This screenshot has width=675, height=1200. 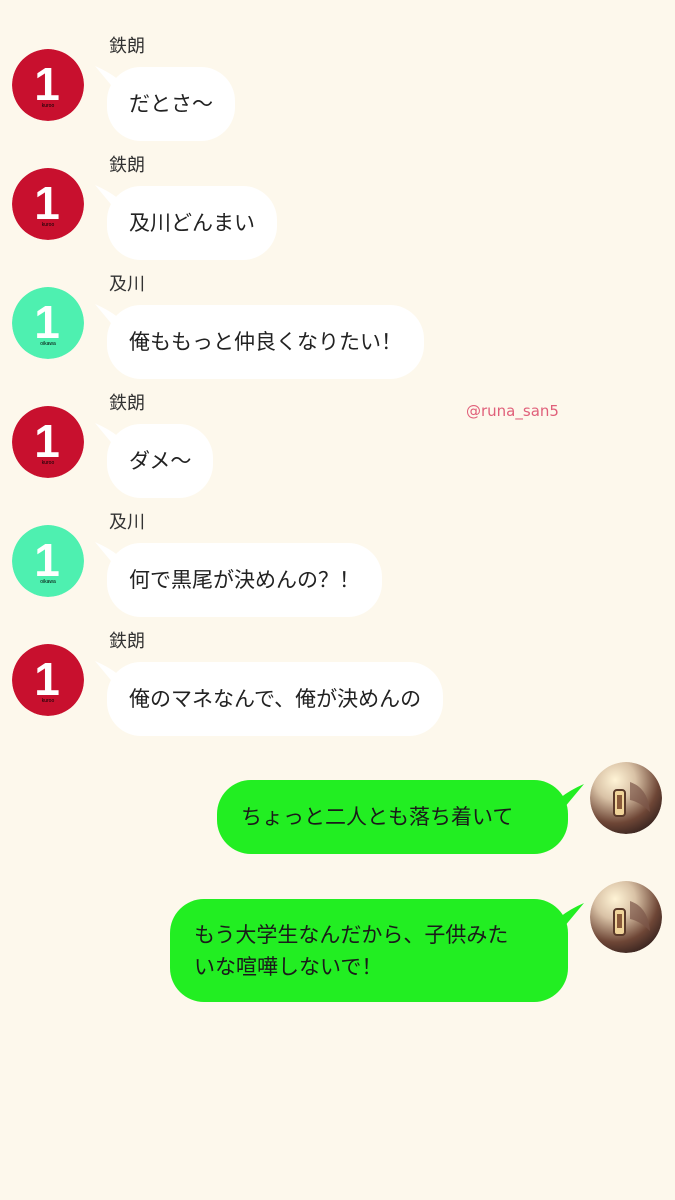 What do you see at coordinates (275, 699) in the screenshot?
I see `incoming-message-bubble: 俺のマネなんで、俺が決めんの` at bounding box center [275, 699].